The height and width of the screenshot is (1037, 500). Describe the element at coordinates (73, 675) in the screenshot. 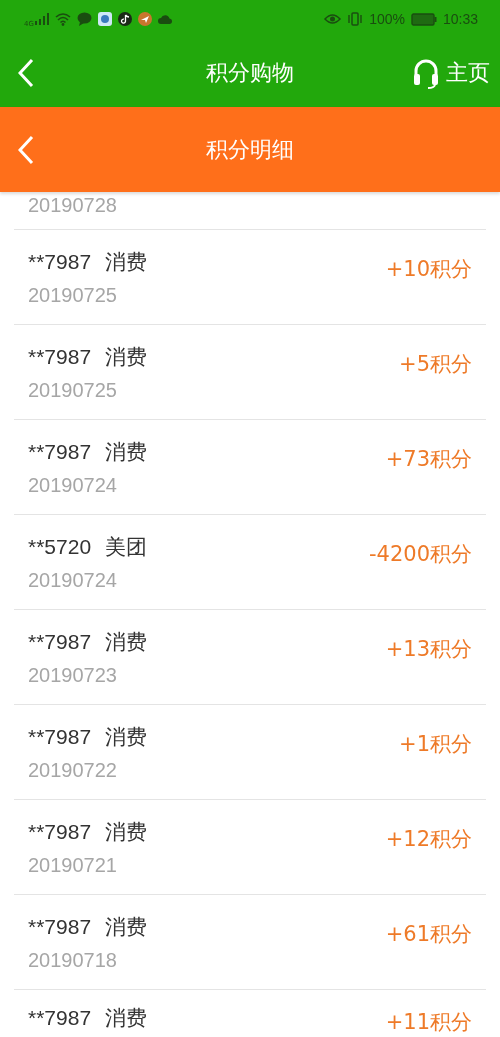

I see `record-date: 20190723` at that location.